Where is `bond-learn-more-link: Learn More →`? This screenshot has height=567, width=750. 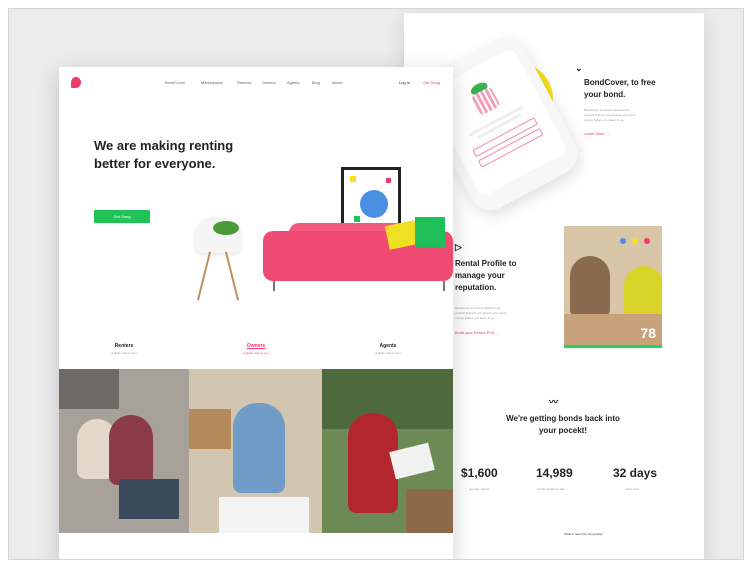
bond-learn-more-link: Learn More → is located at coordinates (597, 133).